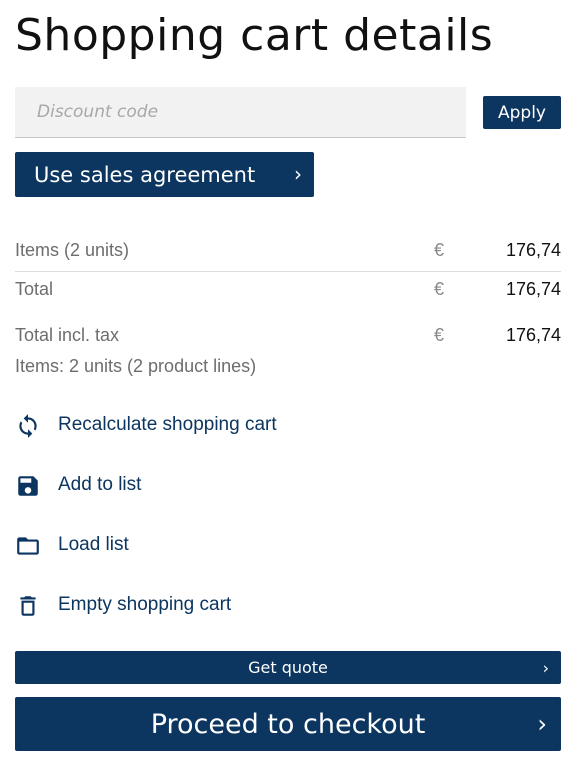  Describe the element at coordinates (288, 271) in the screenshot. I see `summary-divider` at that location.